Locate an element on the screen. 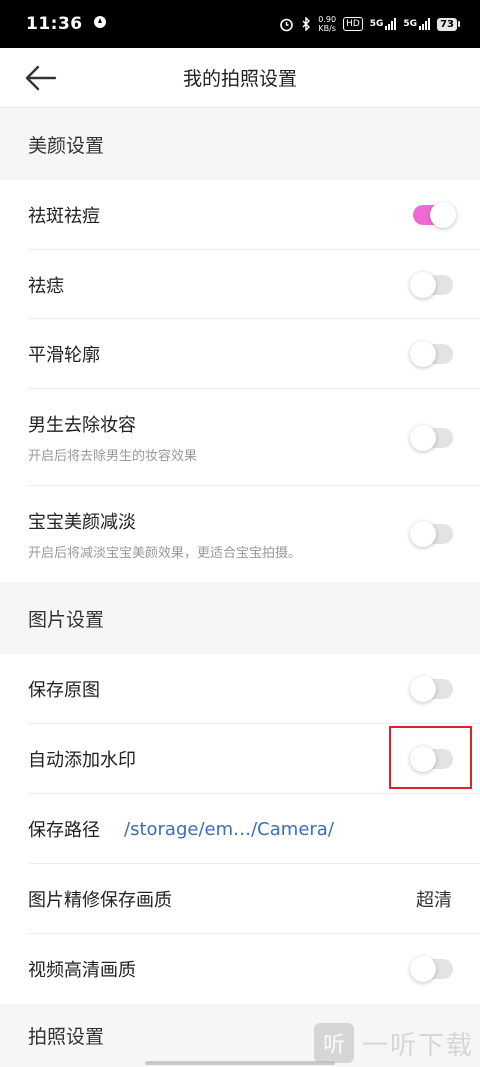 The height and width of the screenshot is (1067, 480). setting-label: 保存原图 is located at coordinates (64, 690).